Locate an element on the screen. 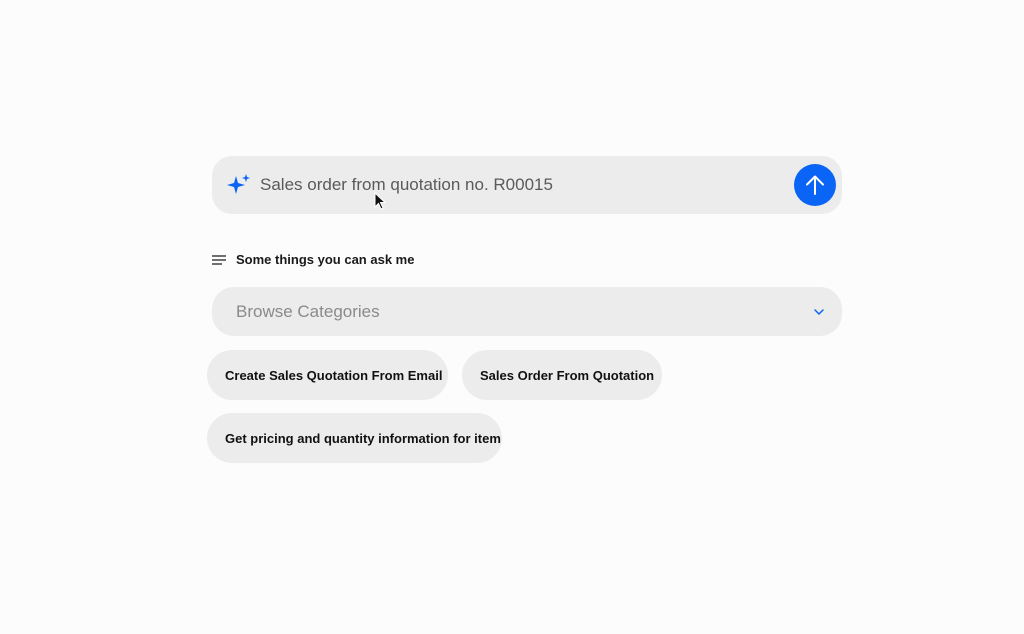 This screenshot has height=634, width=1024. suggestion-chip-create-sales-quotation: Create Sales Quotation From Email is located at coordinates (327, 375).